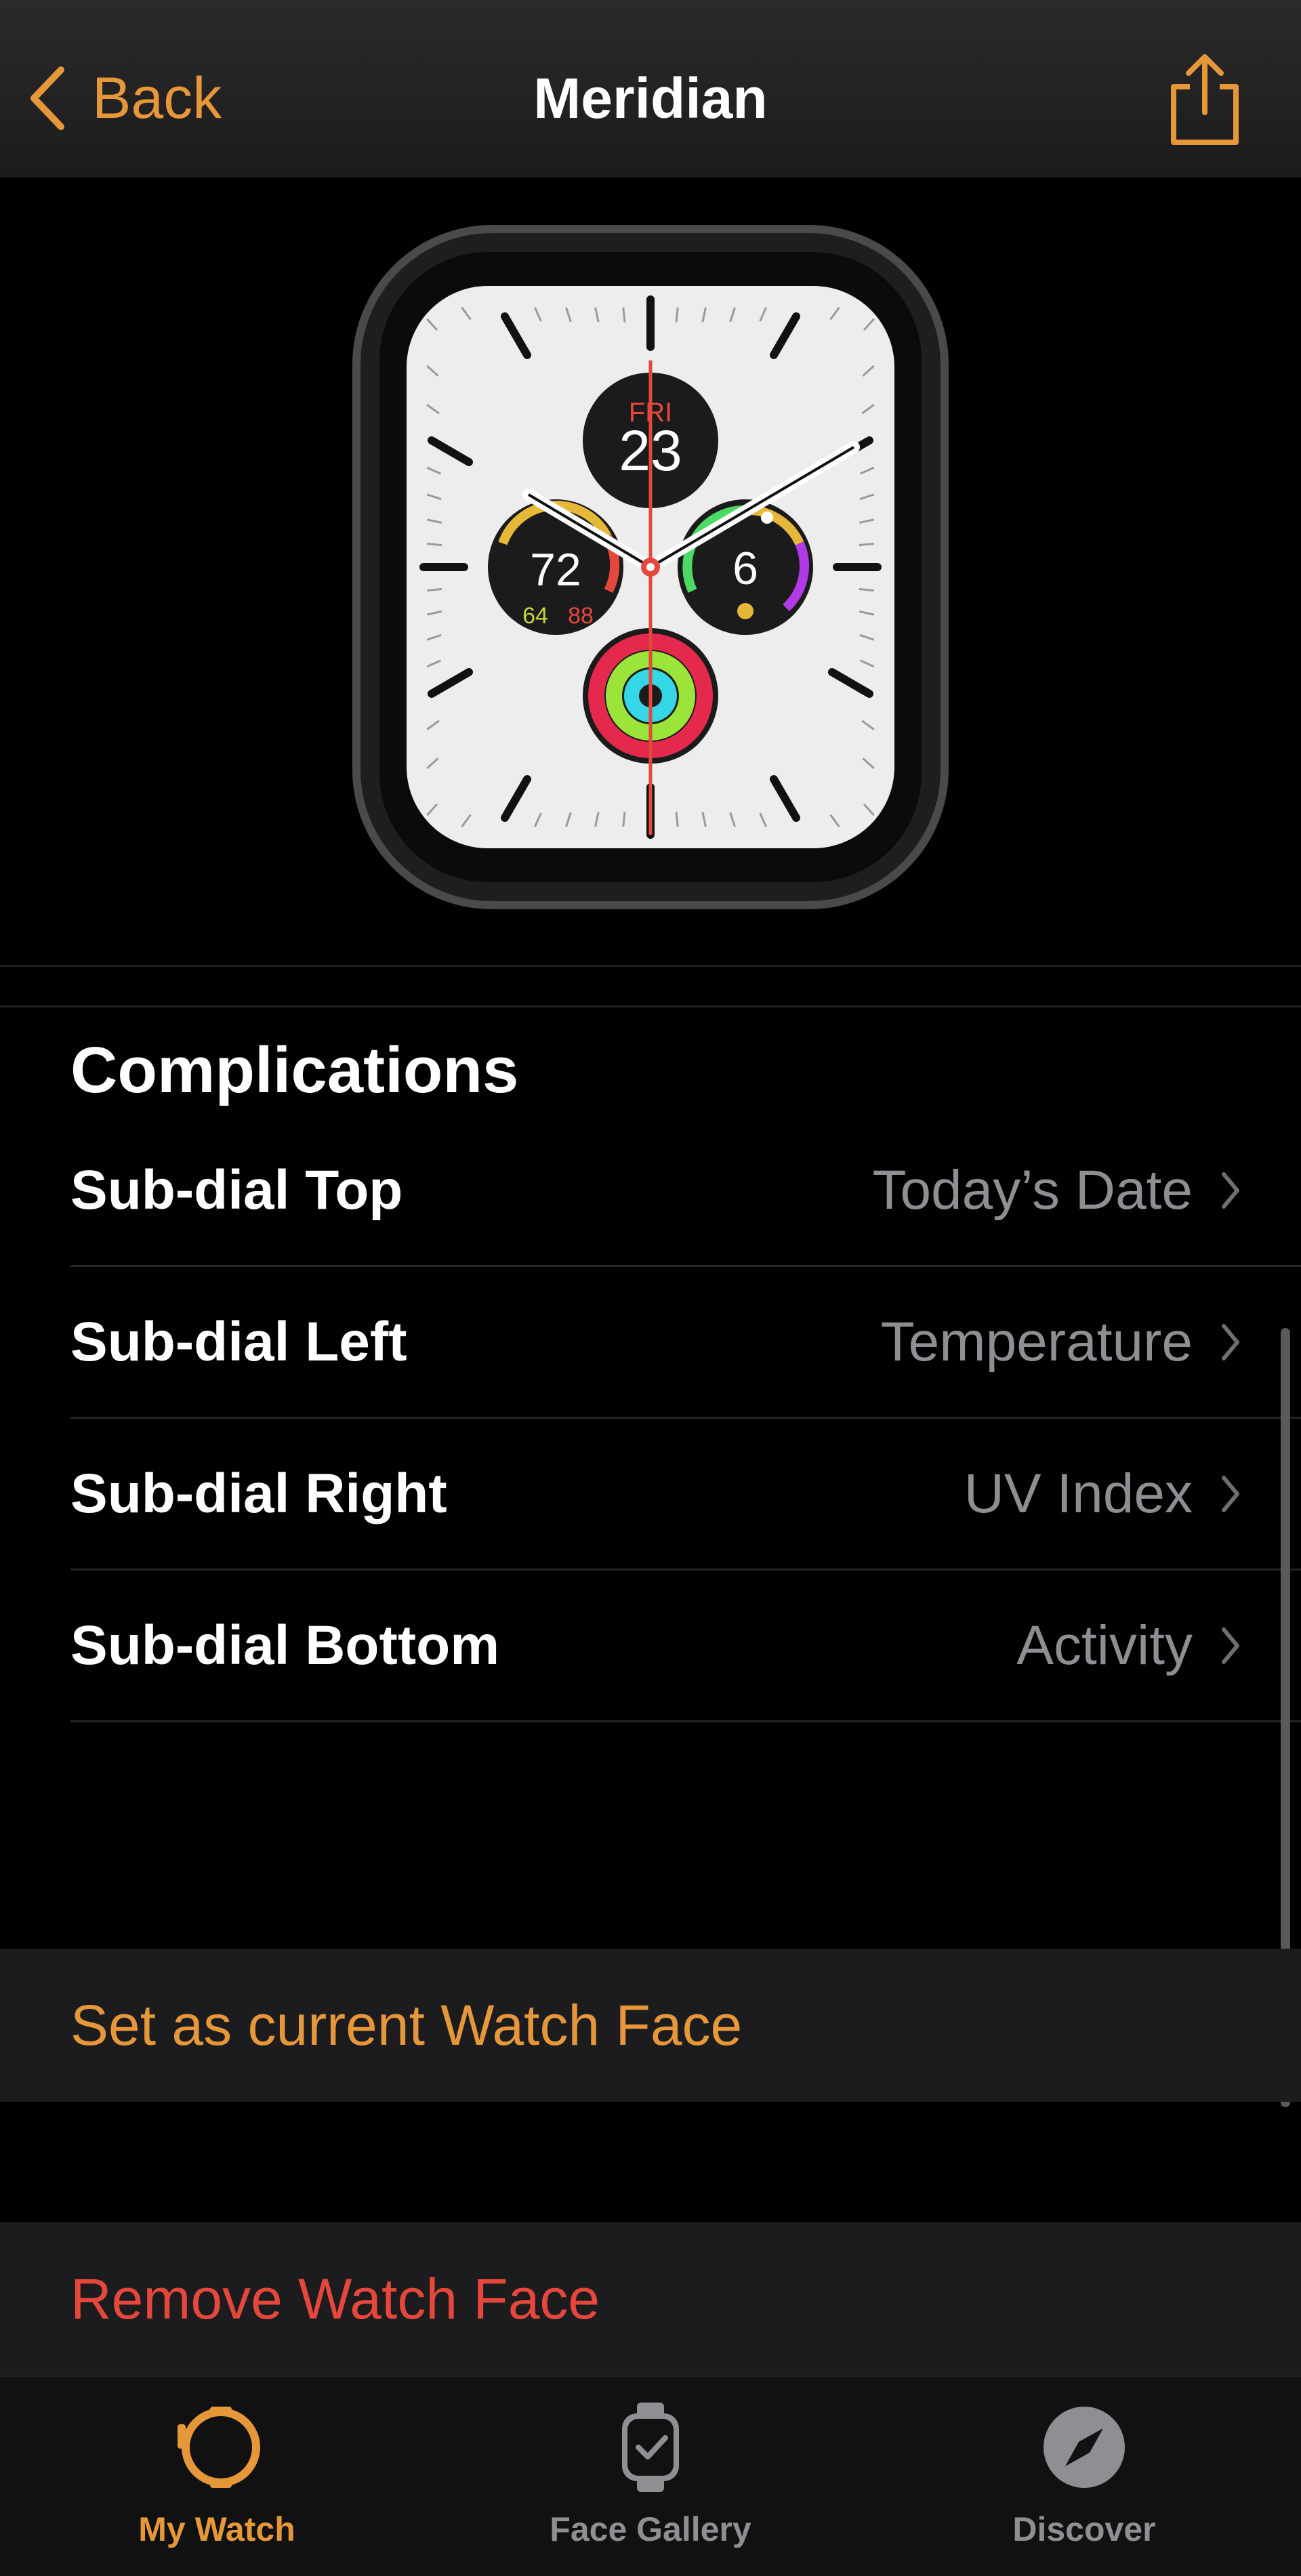 This screenshot has height=2576, width=1301. I want to click on sub-dial-top-row: Sub-dial Top Today’s Date, so click(685, 1191).